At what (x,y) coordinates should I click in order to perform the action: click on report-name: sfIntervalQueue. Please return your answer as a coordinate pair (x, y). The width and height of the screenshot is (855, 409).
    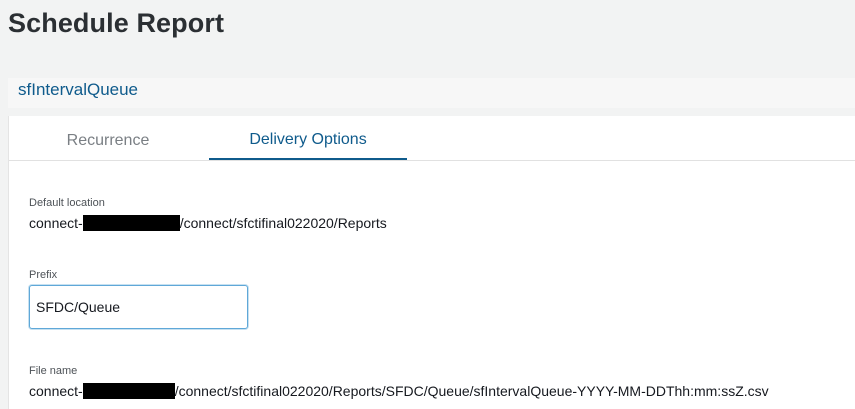
    Looking at the image, I should click on (78, 89).